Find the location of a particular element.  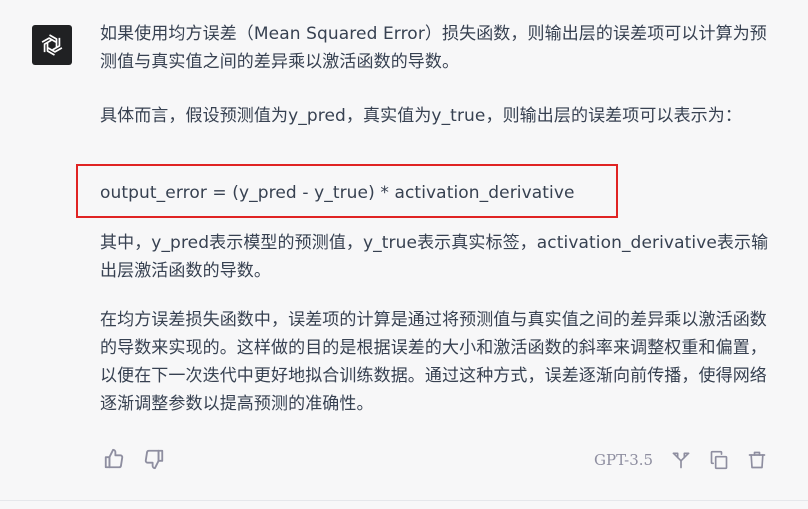

regenerate-icon is located at coordinates (681, 460).